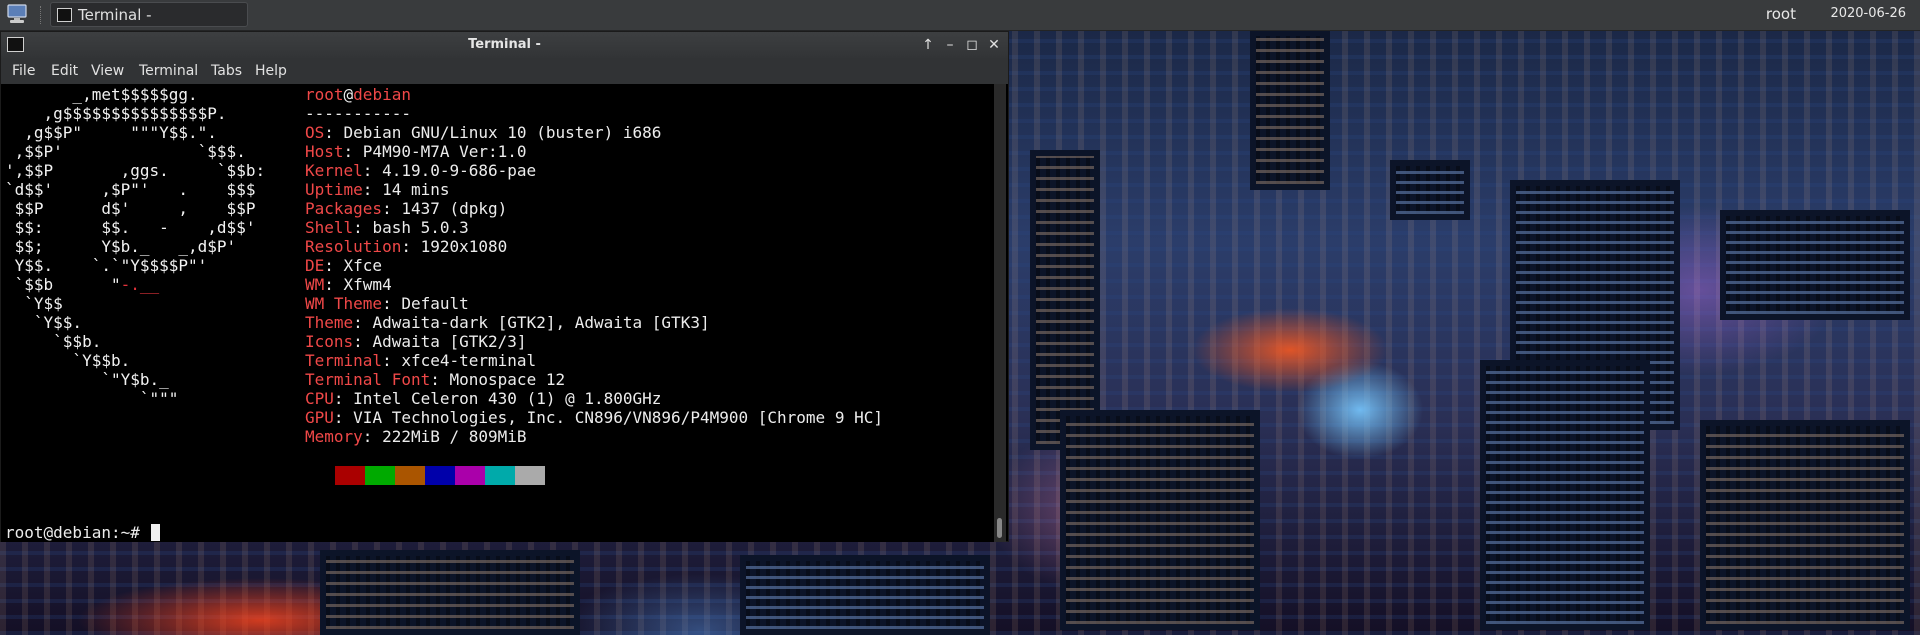 The width and height of the screenshot is (1920, 635). What do you see at coordinates (454, 436) in the screenshot?
I see `info-value: 222MiB / 809MiB` at bounding box center [454, 436].